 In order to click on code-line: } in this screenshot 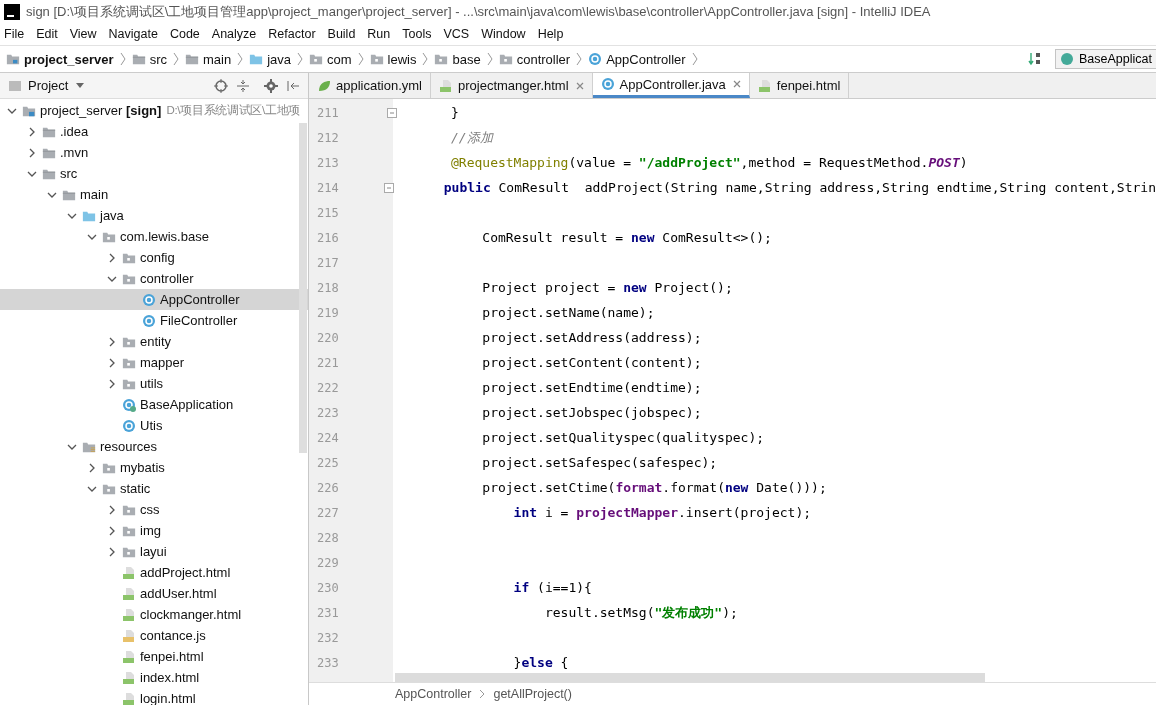, I will do `click(455, 112)`.